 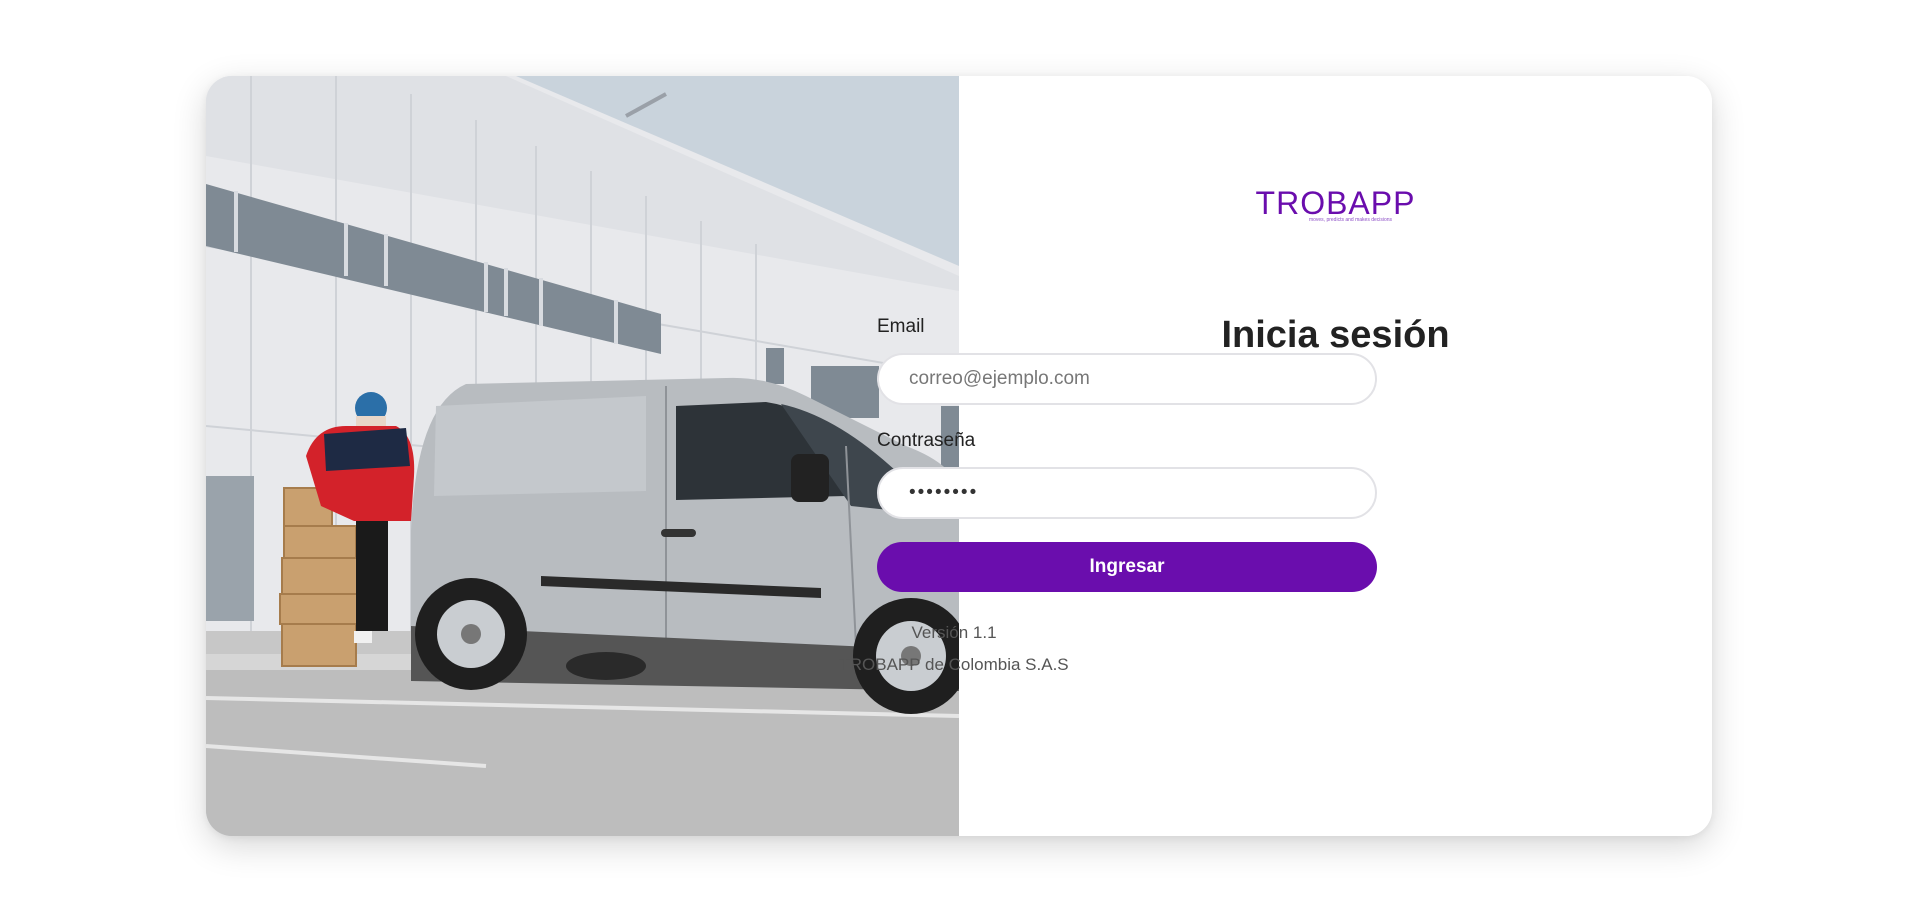 I want to click on password-field, so click(x=1127, y=493).